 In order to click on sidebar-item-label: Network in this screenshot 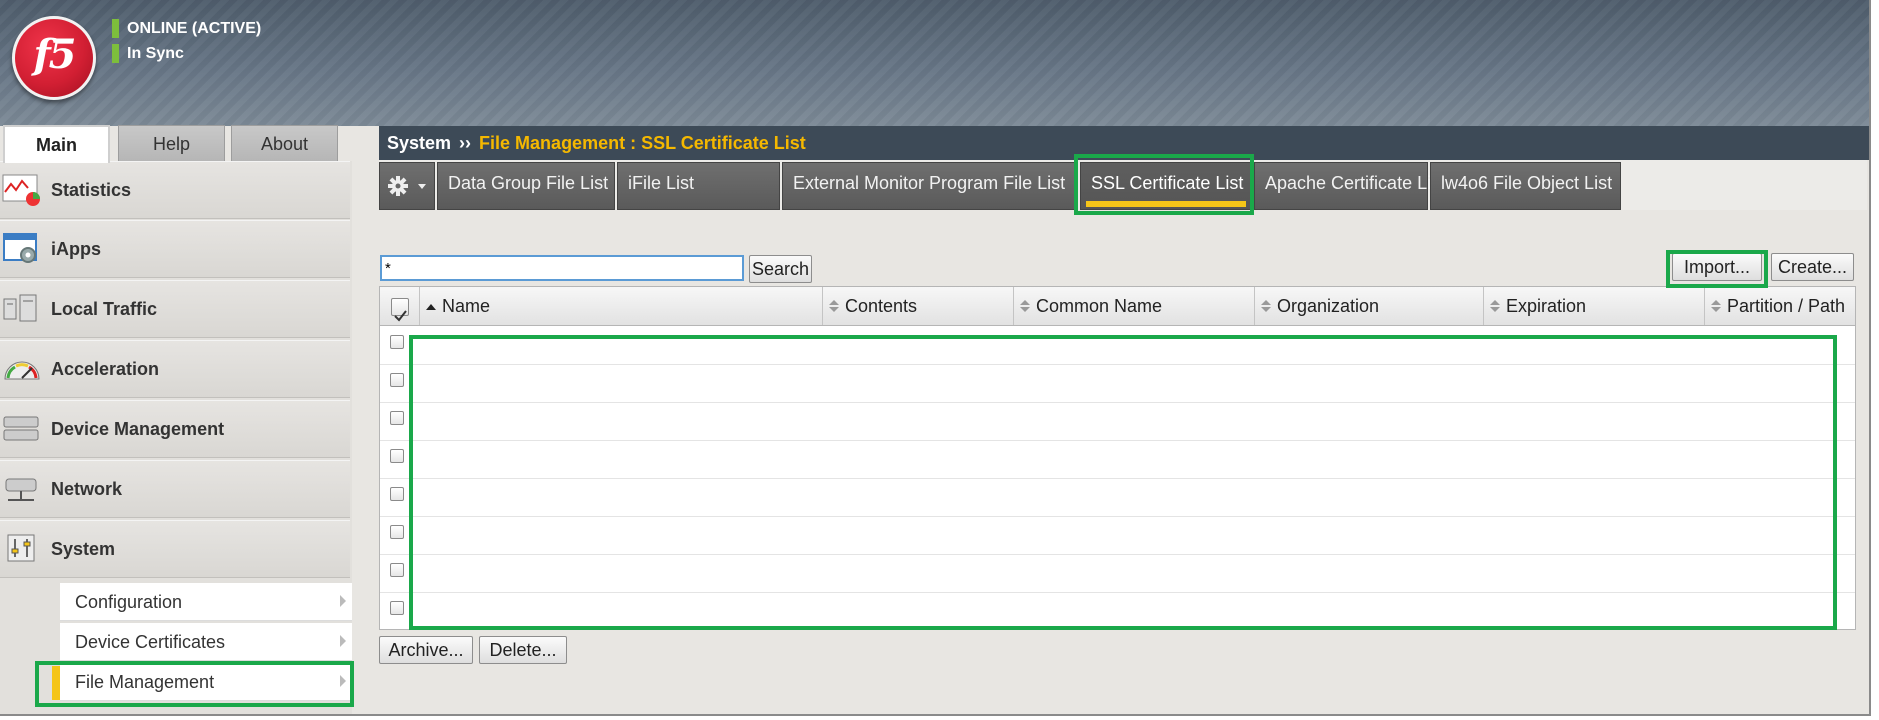, I will do `click(87, 489)`.